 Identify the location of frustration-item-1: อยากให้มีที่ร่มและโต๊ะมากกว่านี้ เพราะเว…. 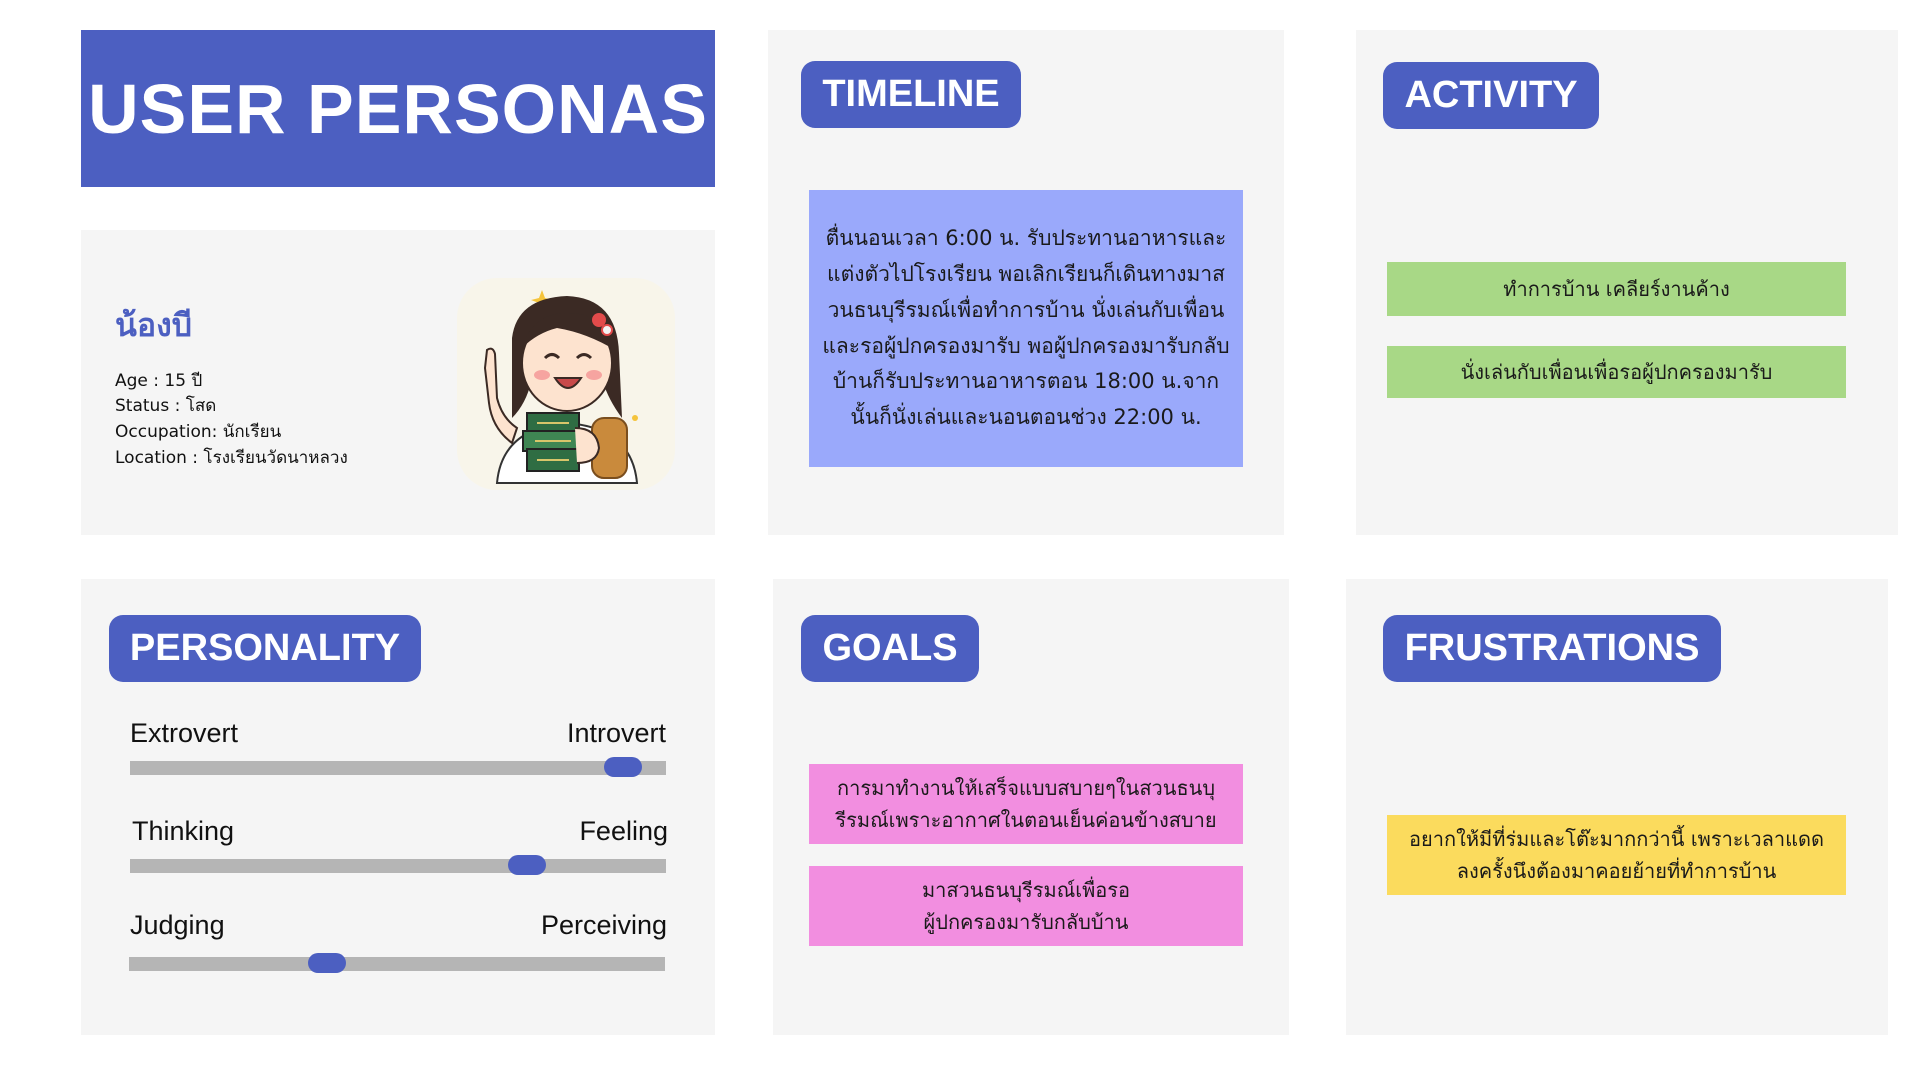
(1616, 855).